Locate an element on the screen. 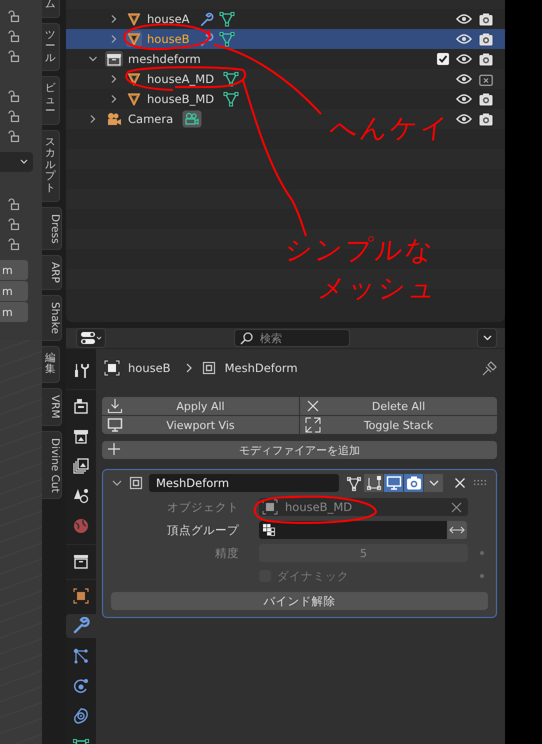  breadcrumb-label: houseB is located at coordinates (149, 368).